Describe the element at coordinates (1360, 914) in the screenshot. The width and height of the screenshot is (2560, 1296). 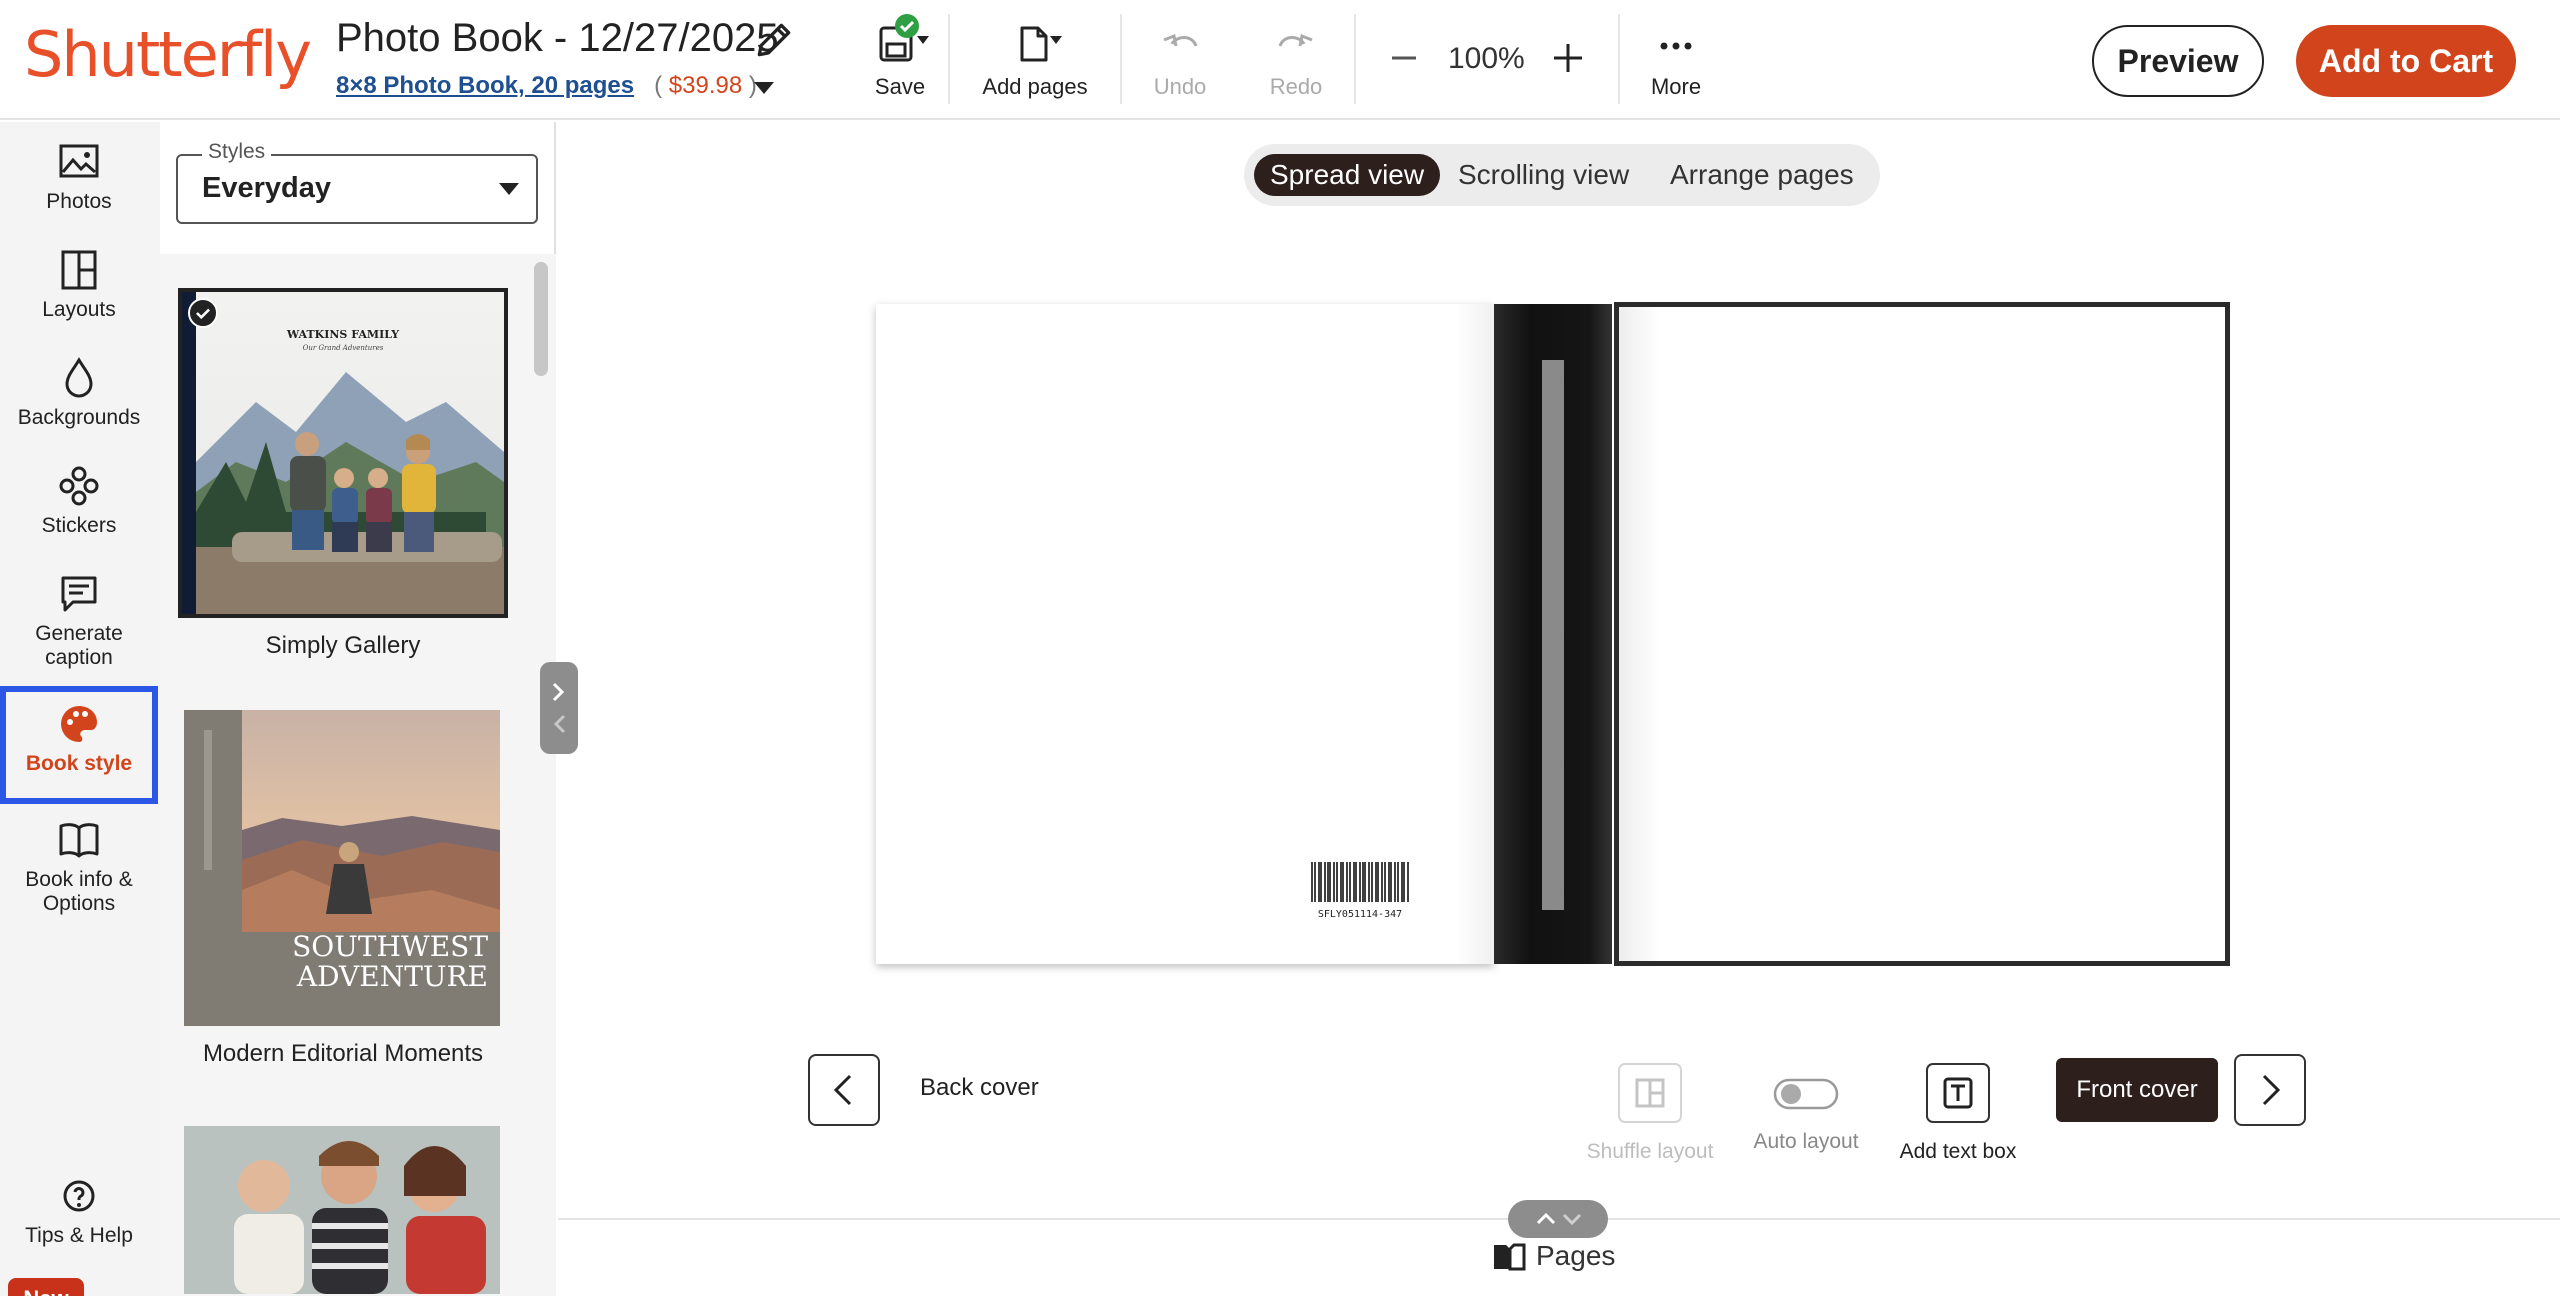
I see `barcode-text: SFLY051114-347` at that location.